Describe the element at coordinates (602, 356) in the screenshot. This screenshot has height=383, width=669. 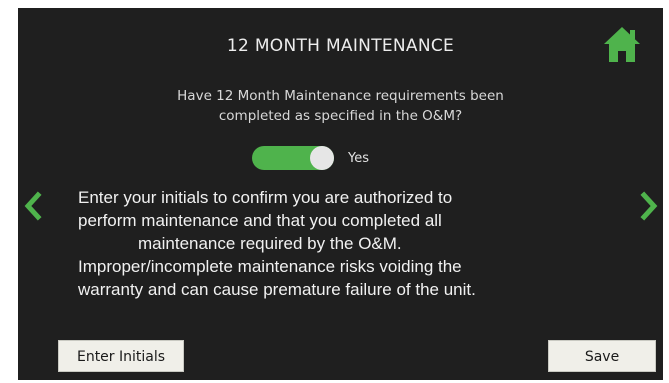
I see `save-button: Save` at that location.